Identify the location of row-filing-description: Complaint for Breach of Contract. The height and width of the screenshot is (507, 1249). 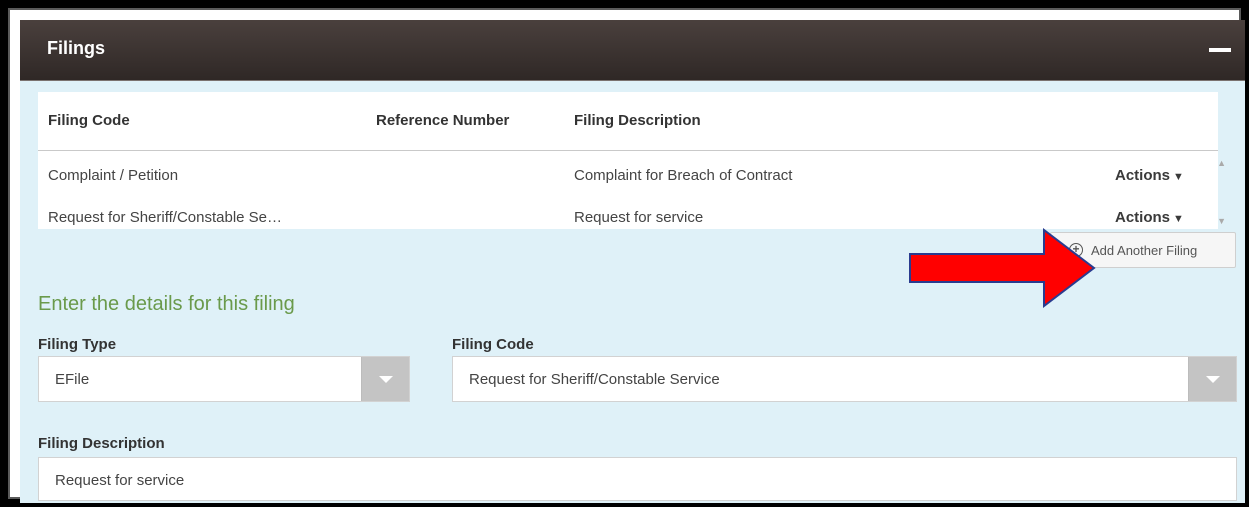
(683, 175).